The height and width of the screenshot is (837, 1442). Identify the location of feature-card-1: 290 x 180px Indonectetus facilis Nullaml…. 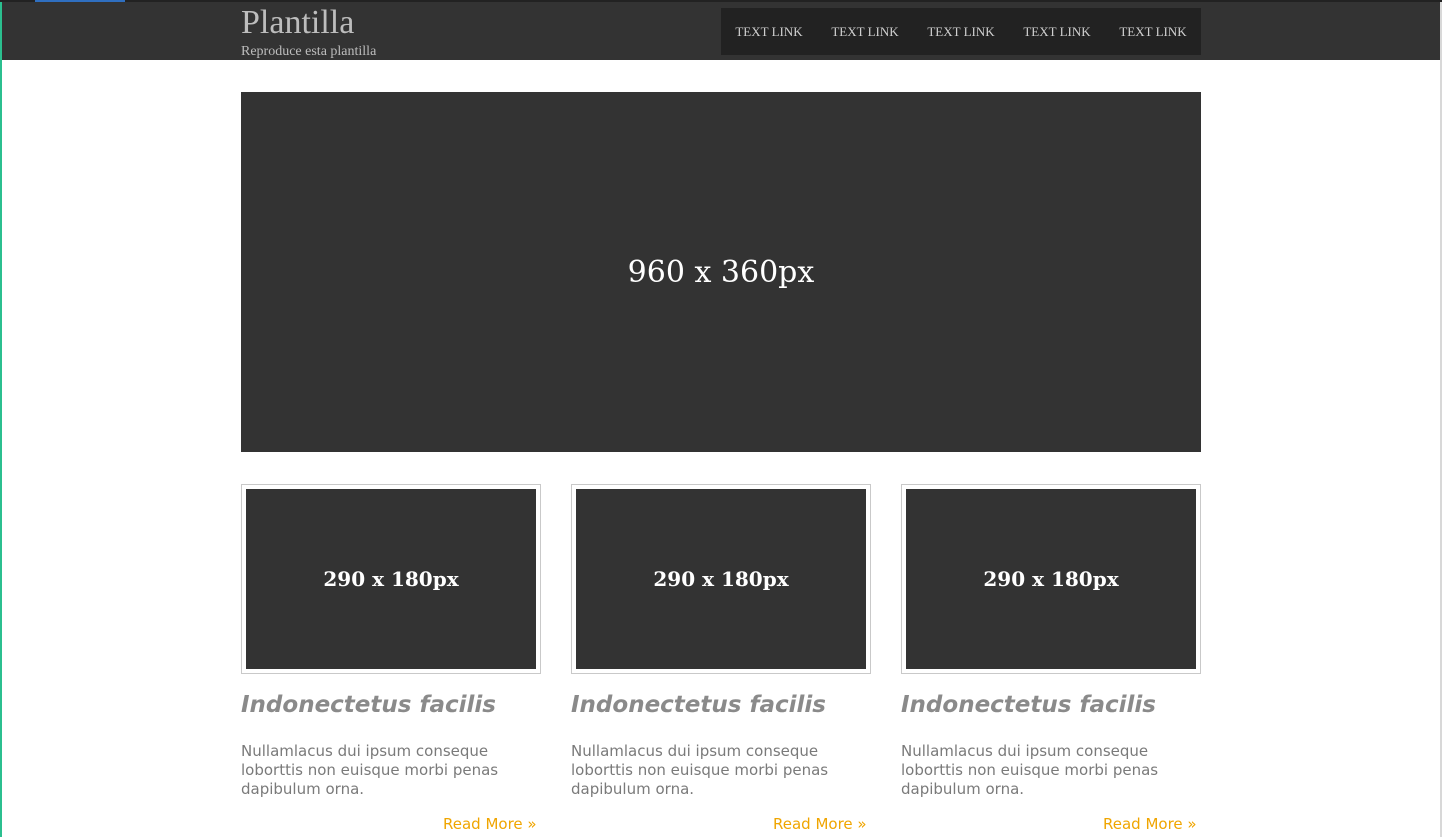
(391, 658).